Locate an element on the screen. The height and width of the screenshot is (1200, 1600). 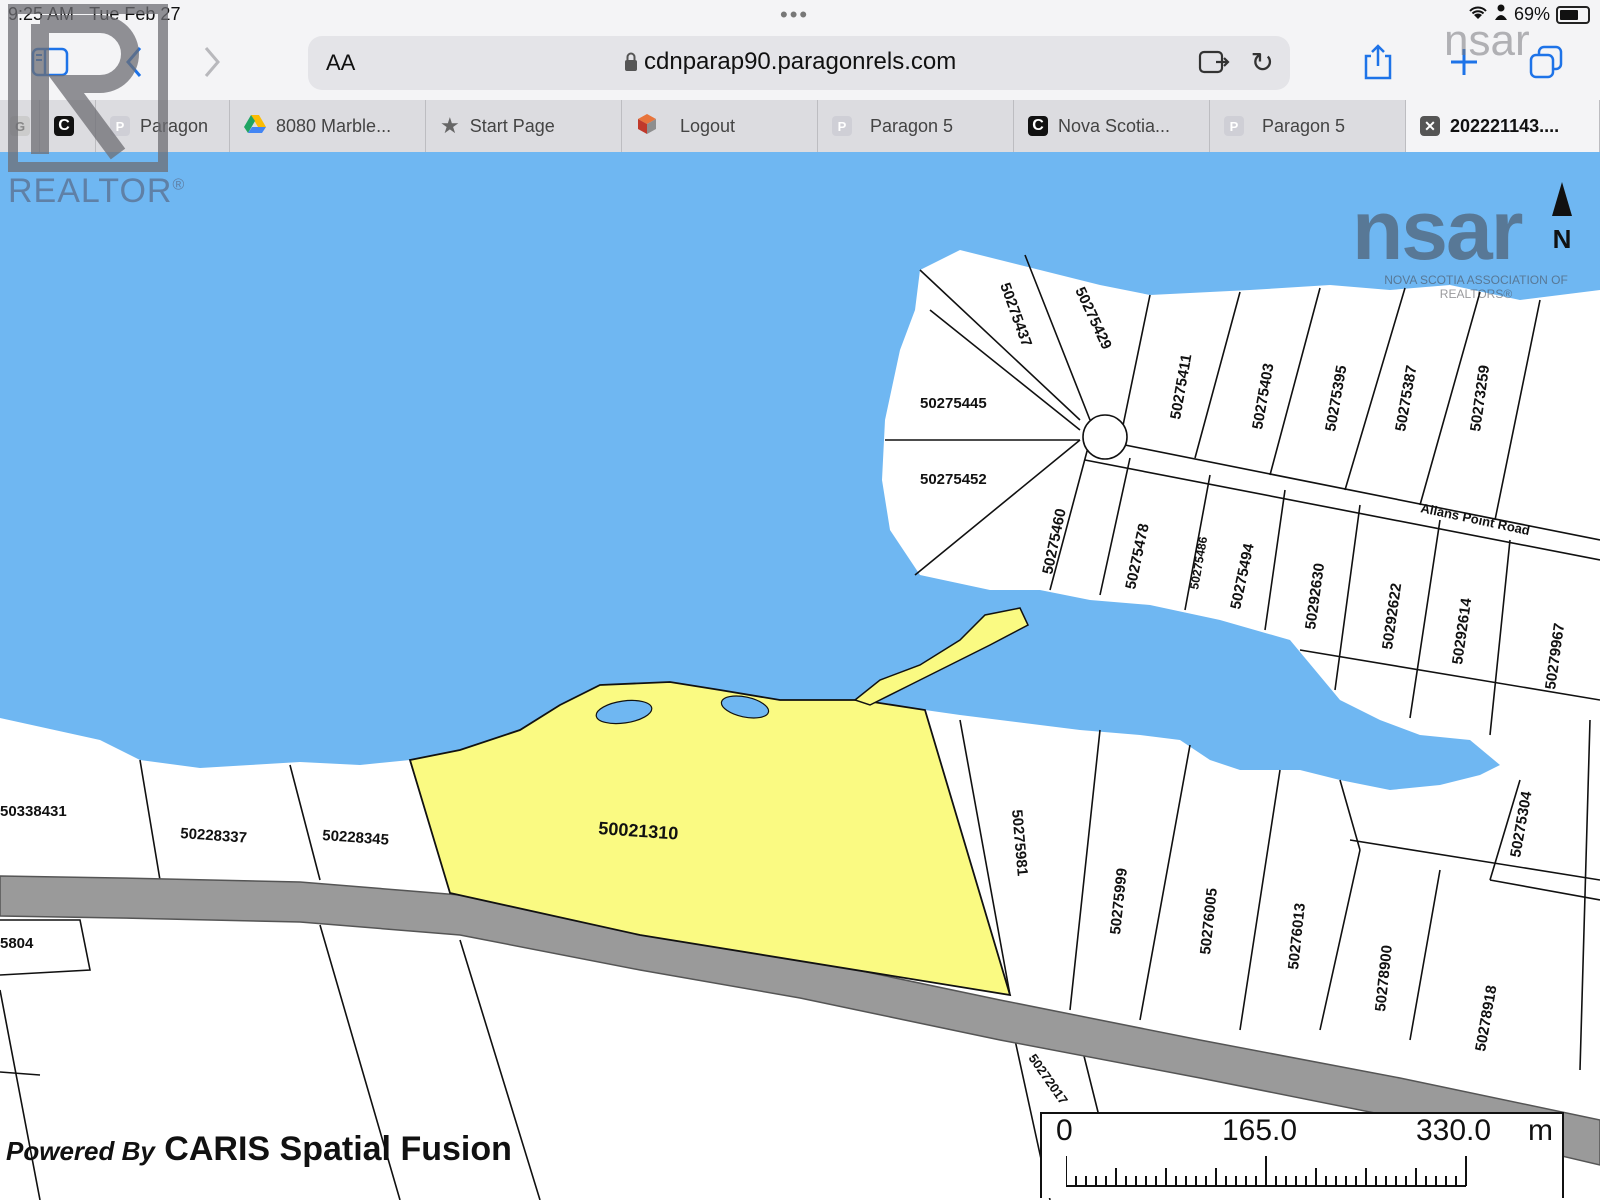
cul-de-sac is located at coordinates (1105, 437).